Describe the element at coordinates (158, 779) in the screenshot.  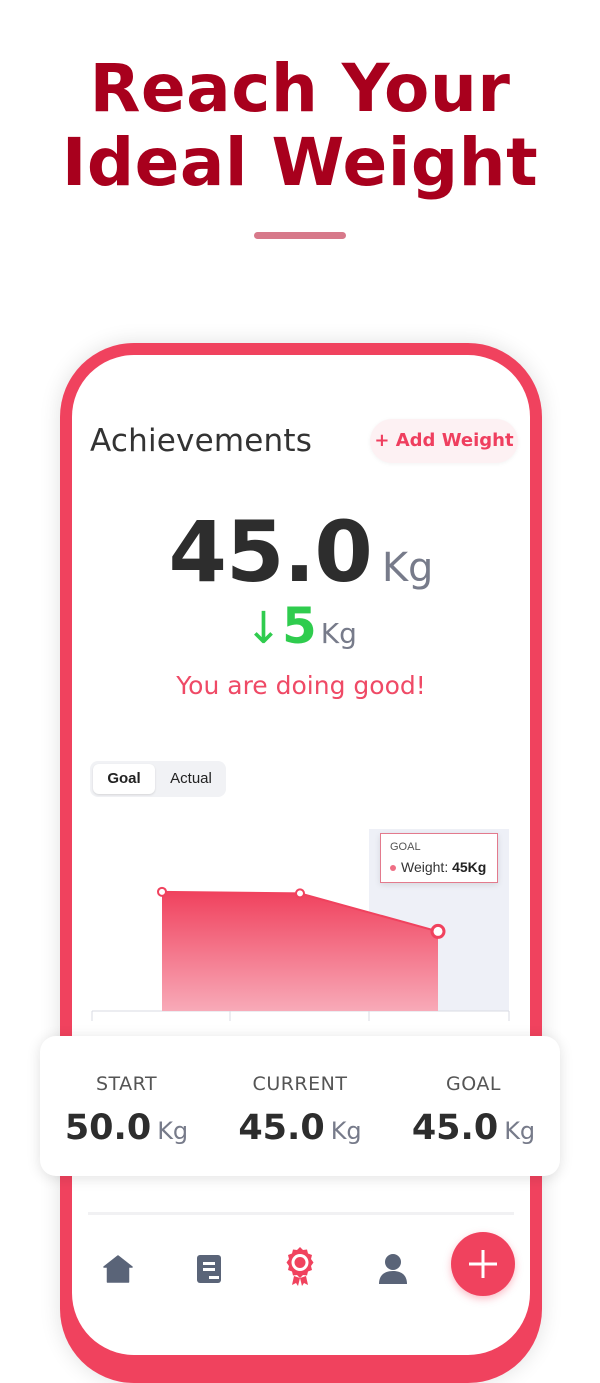
I see `chart-toggle: Goal Actual` at that location.